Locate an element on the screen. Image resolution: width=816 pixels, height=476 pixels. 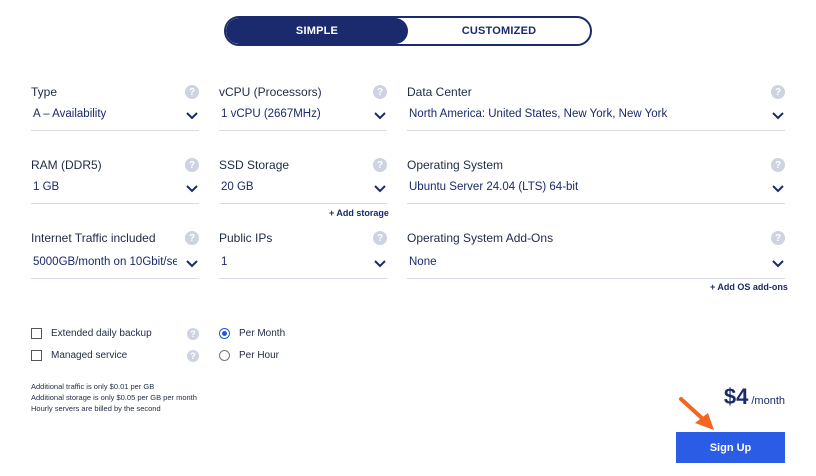
datacenter-label: Data Center is located at coordinates (439, 92).